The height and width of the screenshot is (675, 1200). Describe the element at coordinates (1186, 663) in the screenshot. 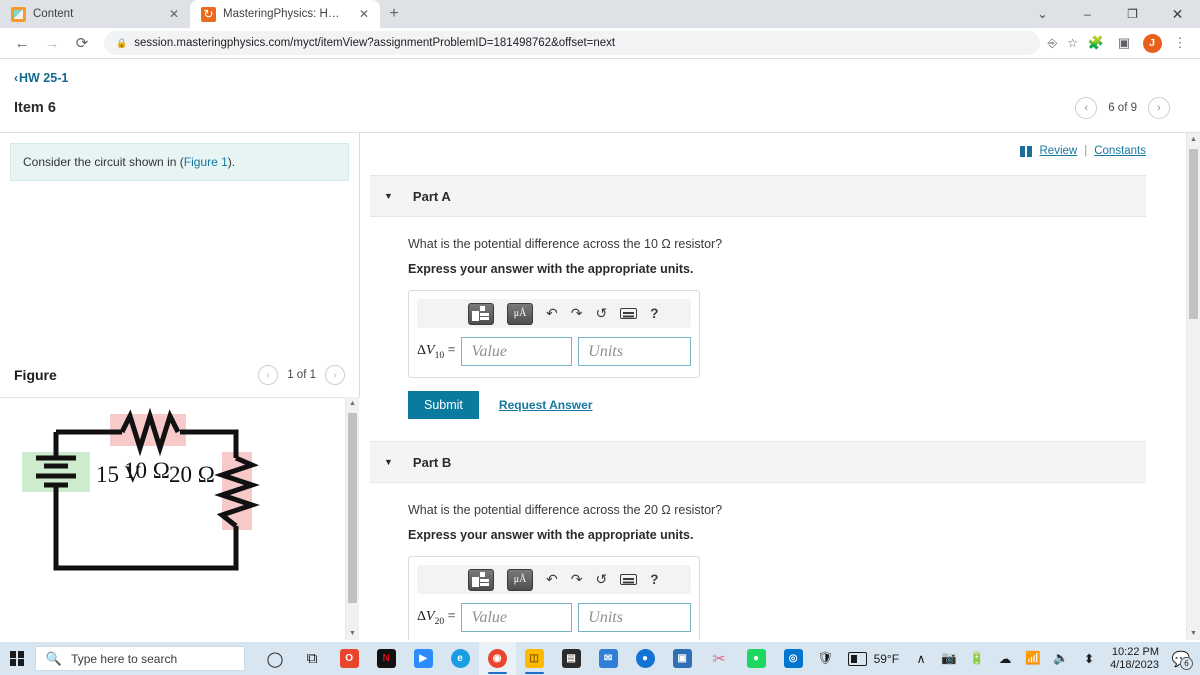

I see `notification-count: 6` at that location.